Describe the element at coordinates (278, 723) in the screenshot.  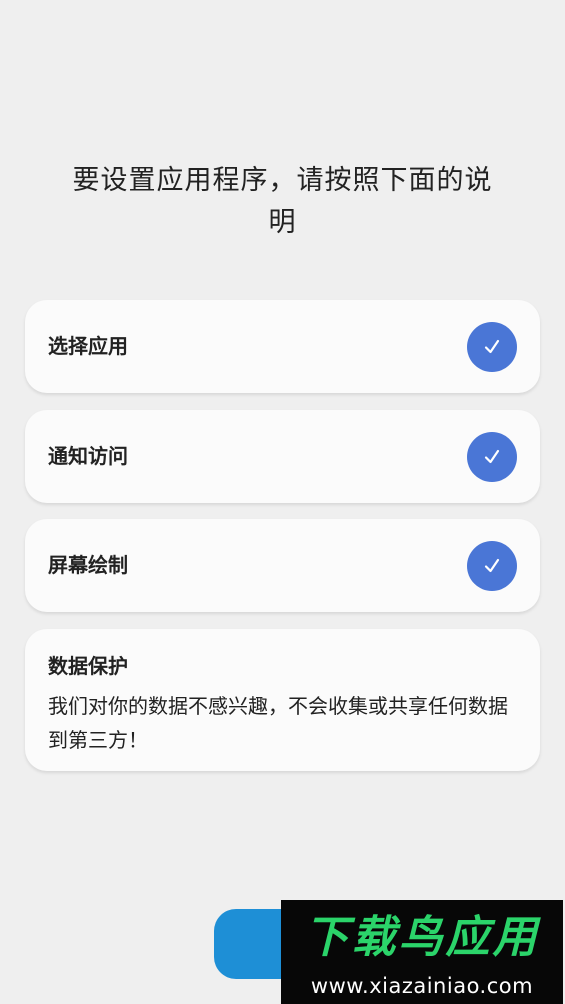
I see `privacy-description: 我们对你的数据不感兴趣，不会收集或共享任何数据到第三方！` at that location.